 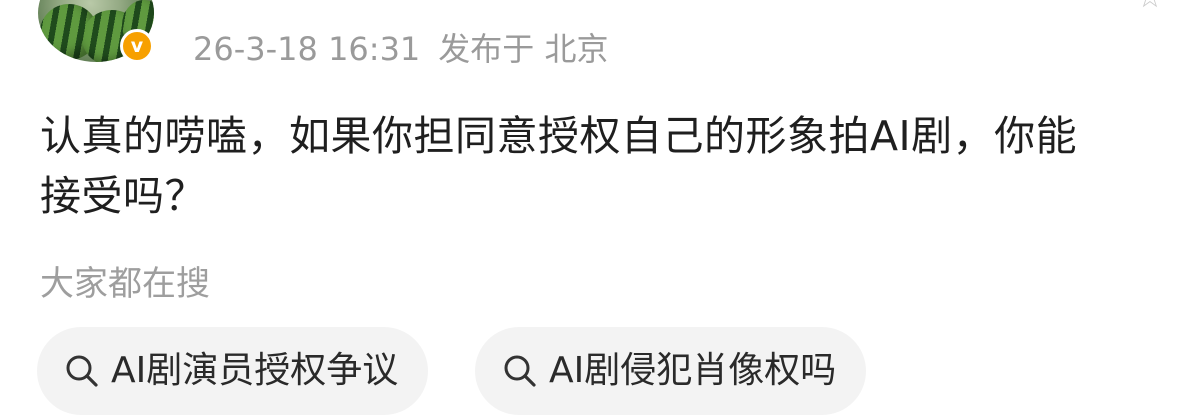 I want to click on post-location: 发布于 北京, so click(x=523, y=49).